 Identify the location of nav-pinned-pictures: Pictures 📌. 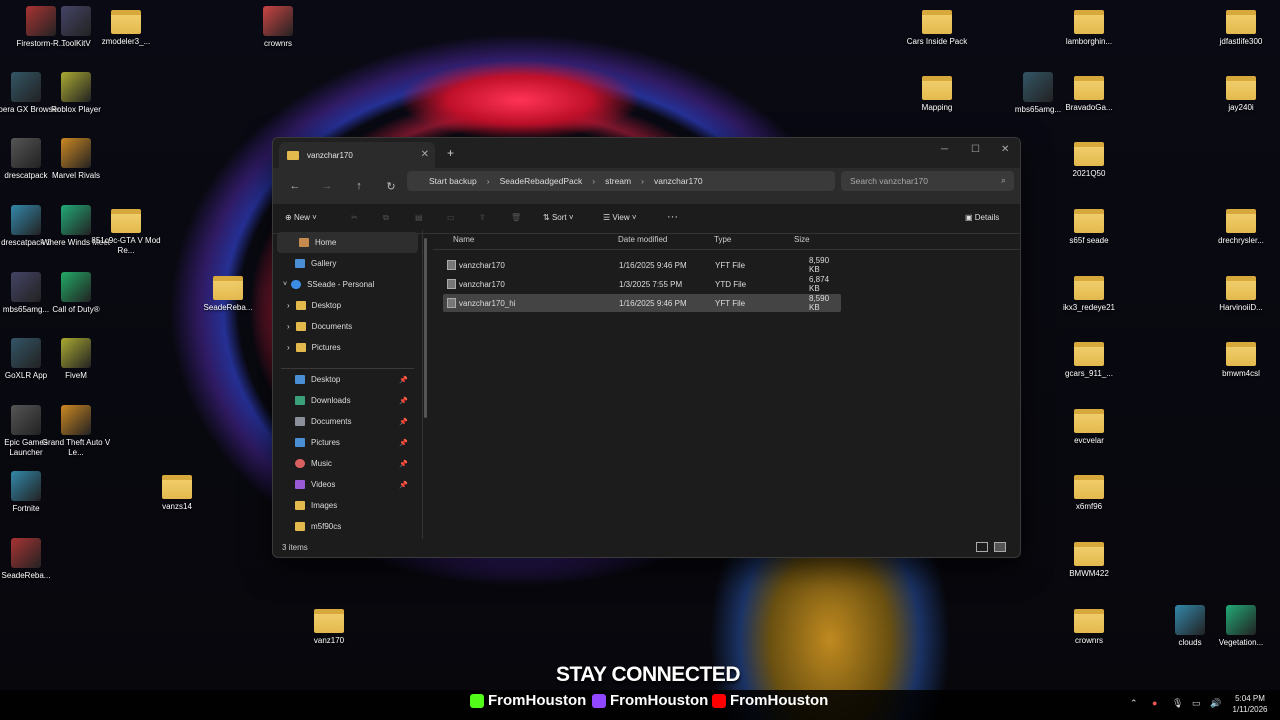
(347, 442).